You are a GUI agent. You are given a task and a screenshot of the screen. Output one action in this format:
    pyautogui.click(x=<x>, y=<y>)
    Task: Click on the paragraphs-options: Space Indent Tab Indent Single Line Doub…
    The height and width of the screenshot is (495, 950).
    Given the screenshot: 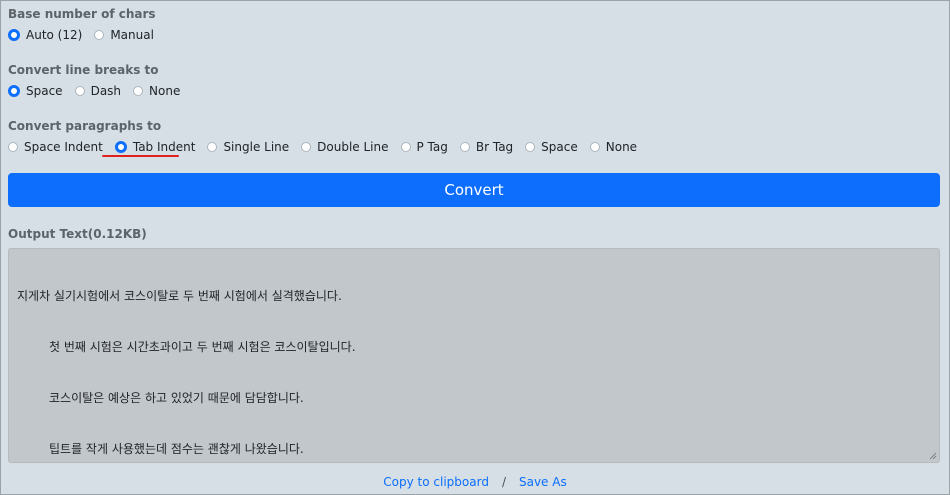 What is the action you would take?
    pyautogui.click(x=328, y=147)
    